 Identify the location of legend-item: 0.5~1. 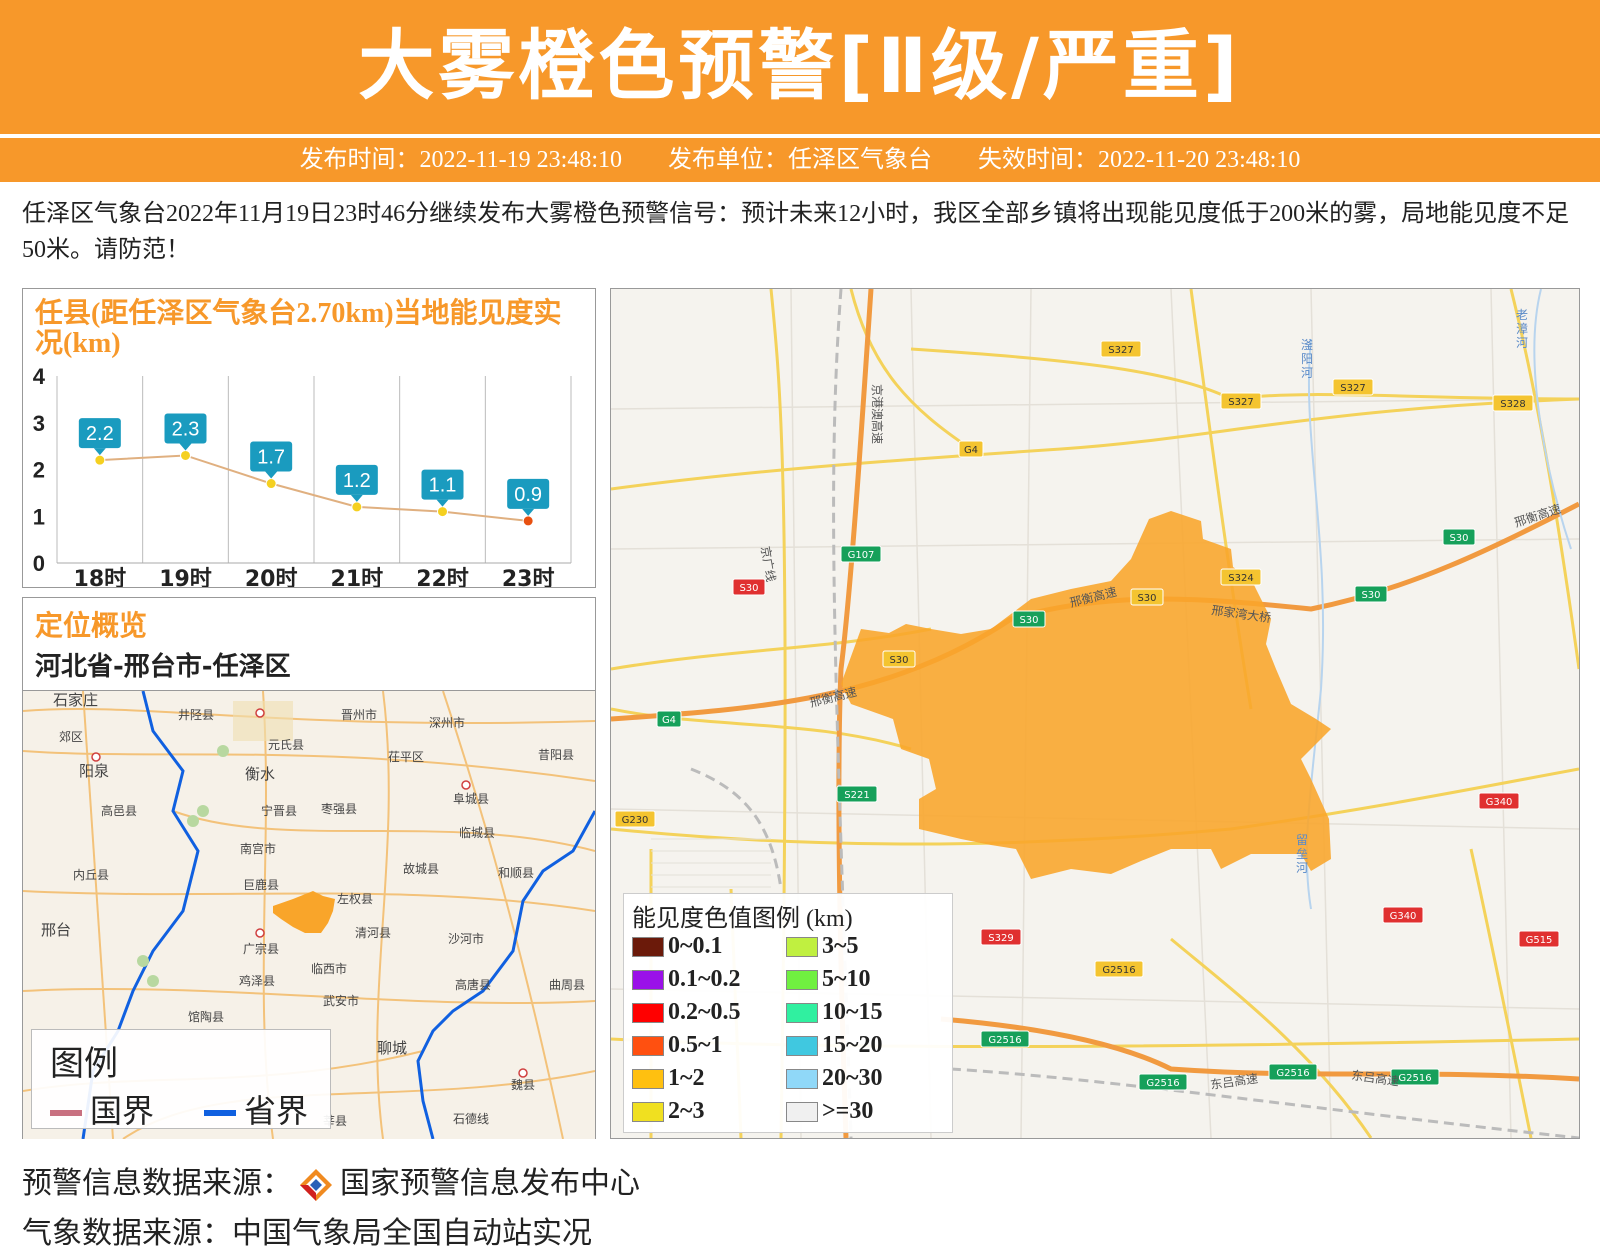
(677, 1045).